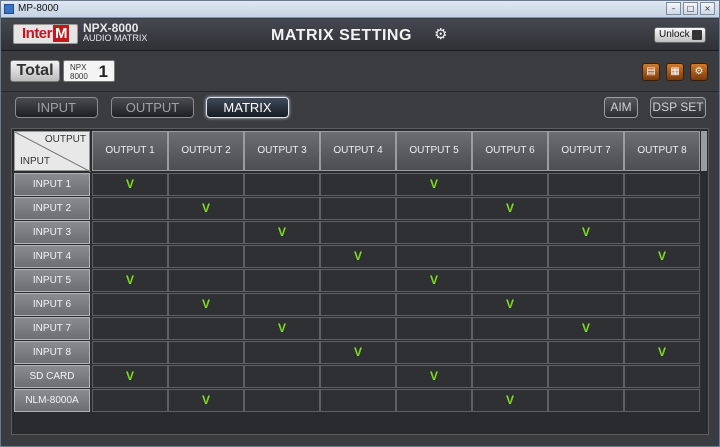  Describe the element at coordinates (680, 35) in the screenshot. I see `unlock-button: Unlock` at that location.